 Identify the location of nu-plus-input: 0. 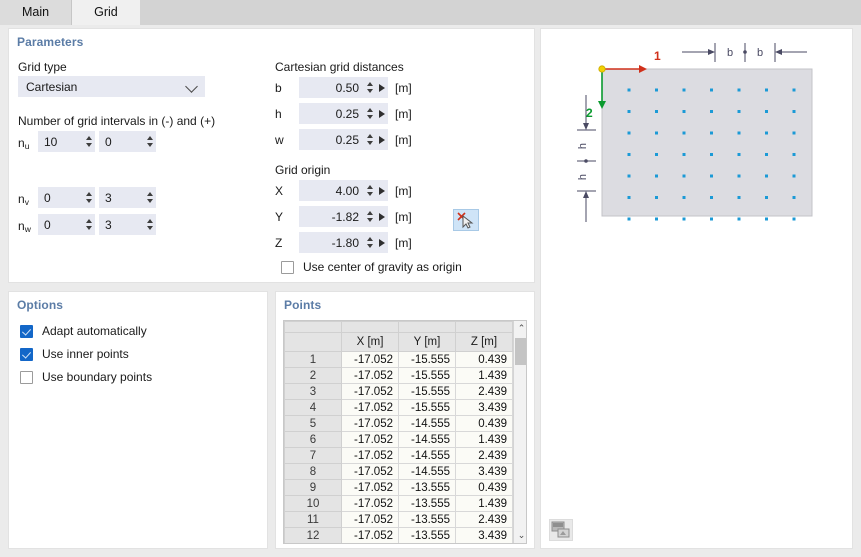
(127, 141).